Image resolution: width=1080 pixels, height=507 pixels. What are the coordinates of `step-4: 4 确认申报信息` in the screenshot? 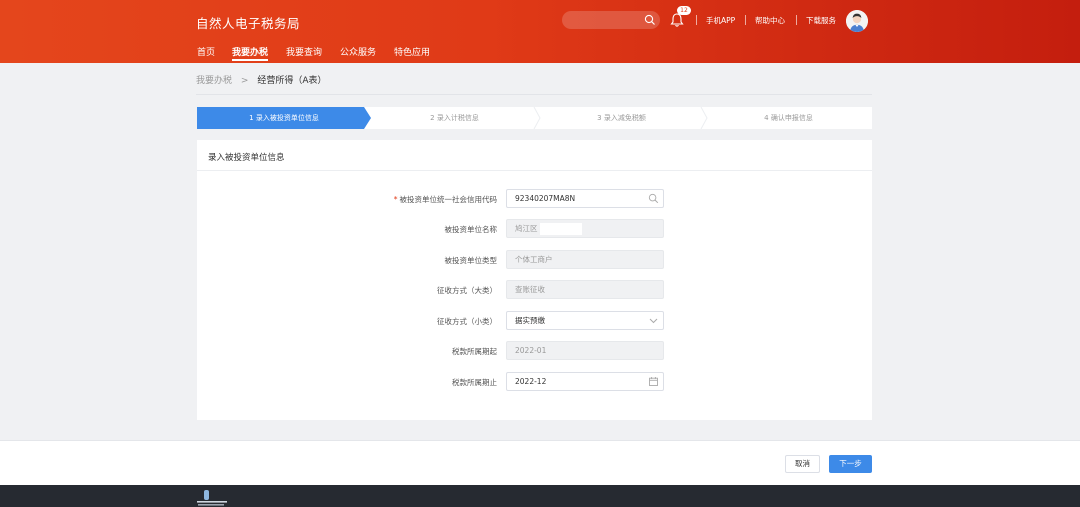 It's located at (788, 118).